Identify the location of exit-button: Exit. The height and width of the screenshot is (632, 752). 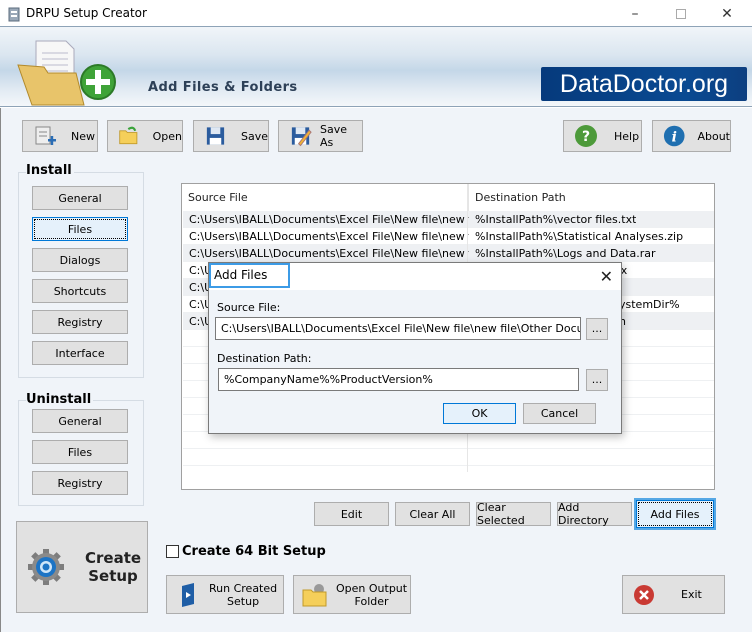
(673, 594).